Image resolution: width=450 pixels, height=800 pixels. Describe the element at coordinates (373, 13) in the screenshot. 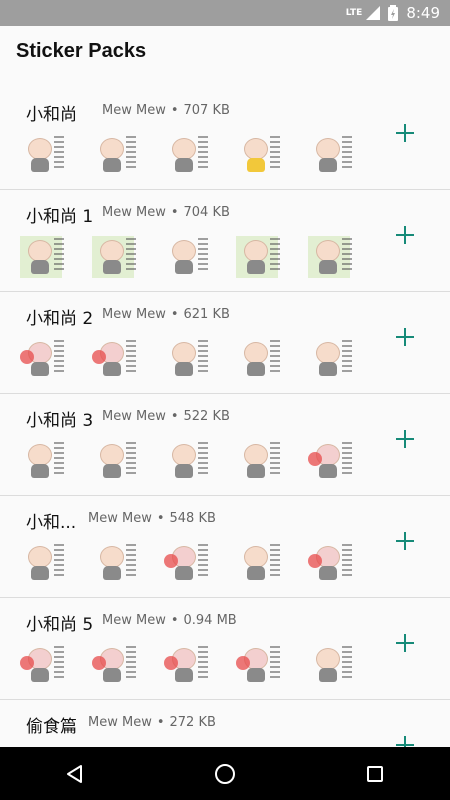

I see `signal-icon` at that location.